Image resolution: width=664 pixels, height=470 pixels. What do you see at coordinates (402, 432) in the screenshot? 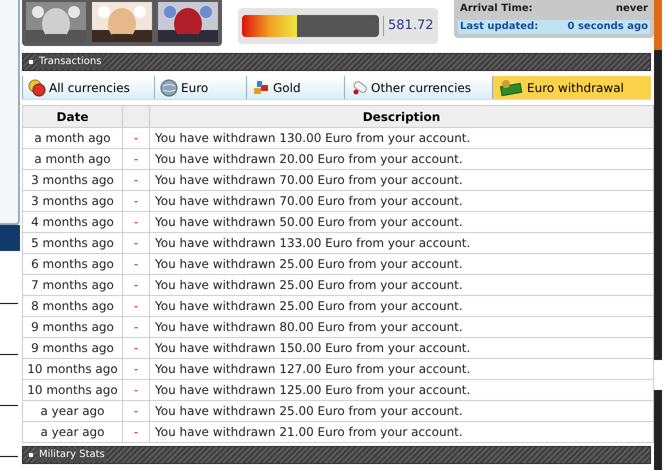
I see `description-cell: You have withdrawn 21.00 Euro from your account.` at bounding box center [402, 432].